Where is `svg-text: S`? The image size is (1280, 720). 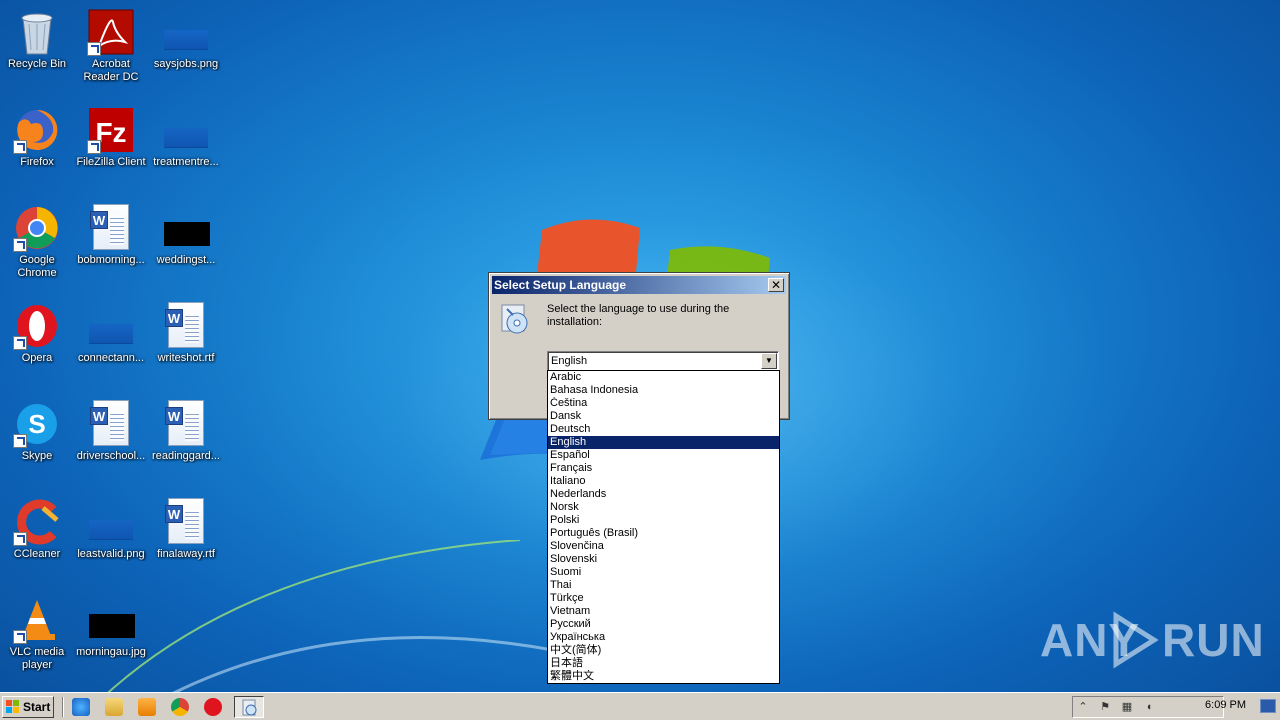
svg-text: S is located at coordinates (36, 424).